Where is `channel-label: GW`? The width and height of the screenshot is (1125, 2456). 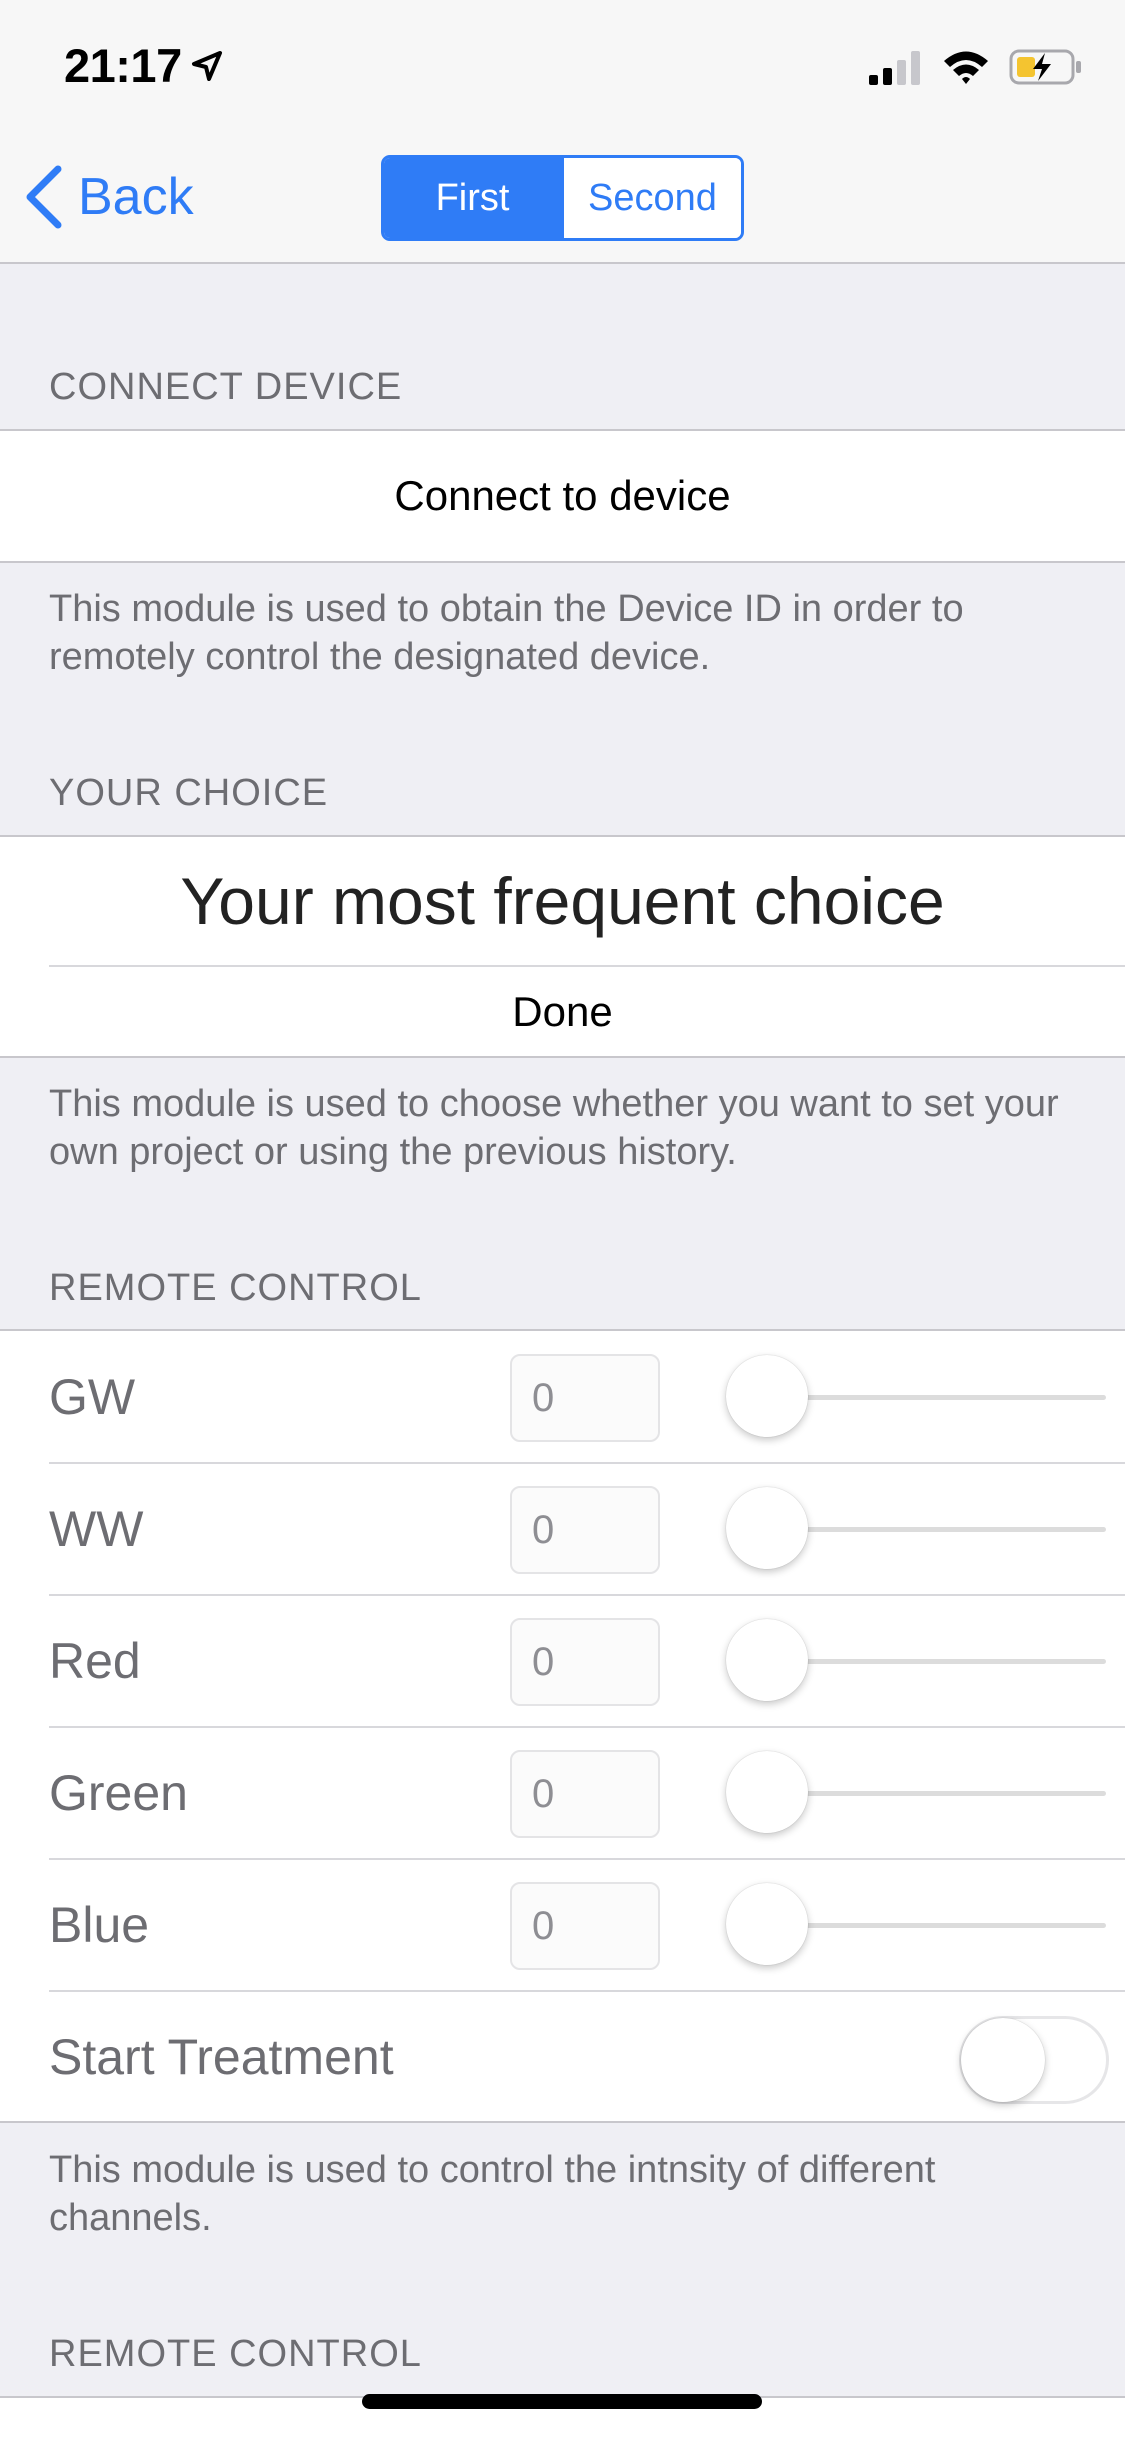 channel-label: GW is located at coordinates (92, 1397).